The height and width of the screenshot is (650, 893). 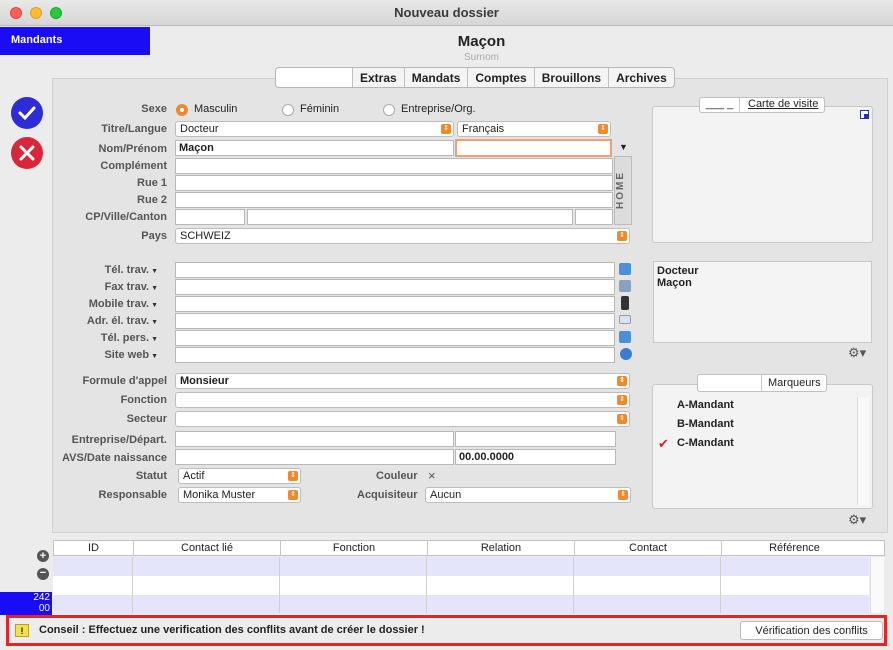 What do you see at coordinates (446, 12) in the screenshot?
I see `window-title: Nouveau dossier` at bounding box center [446, 12].